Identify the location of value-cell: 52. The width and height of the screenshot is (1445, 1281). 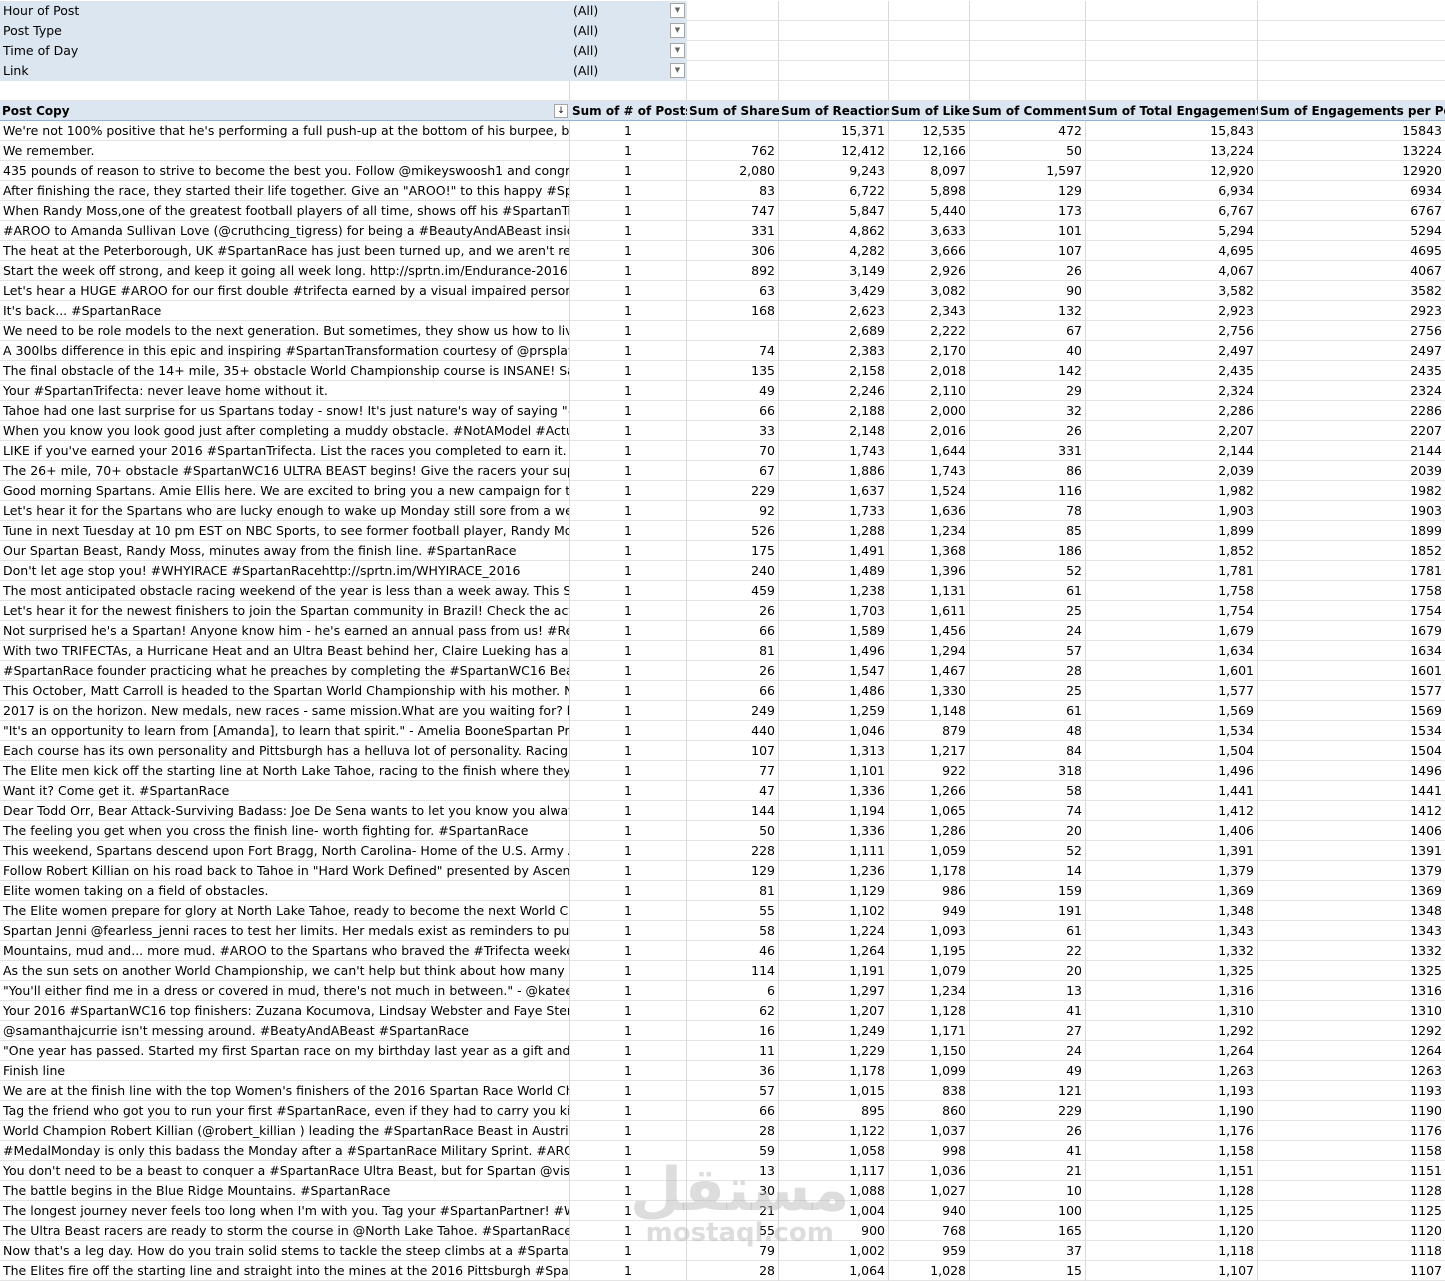
(1028, 851).